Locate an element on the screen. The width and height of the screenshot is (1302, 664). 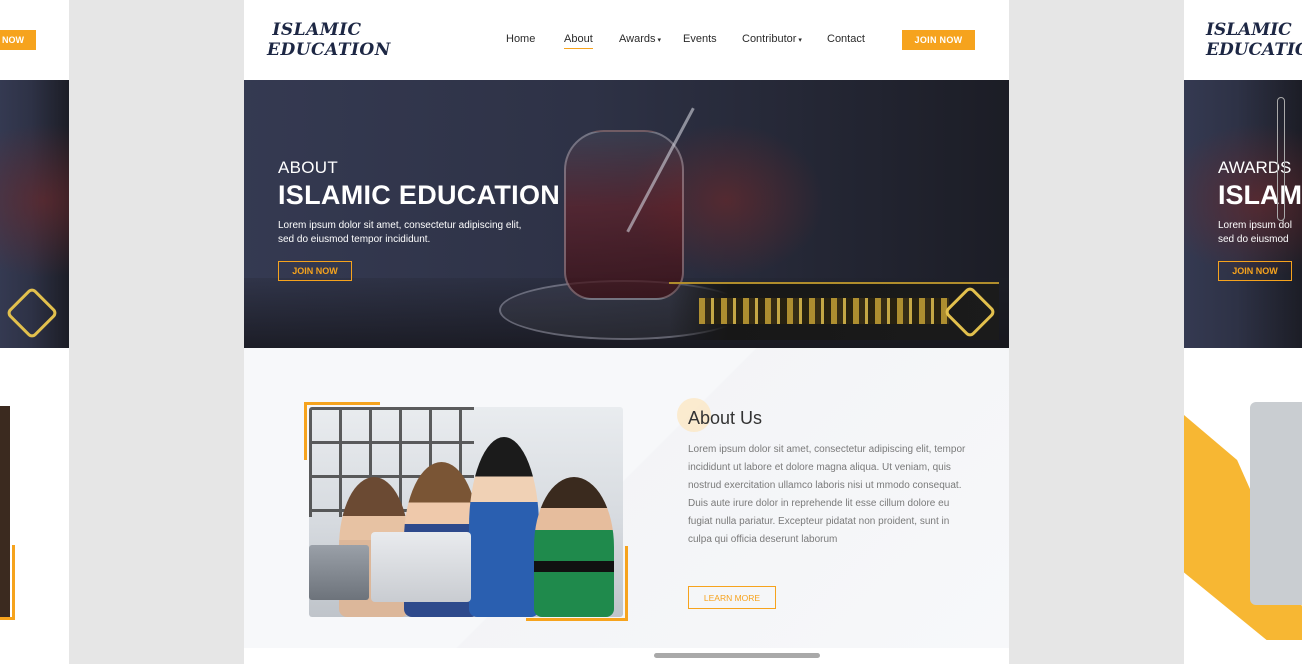
nav-awards: Awards ▾ is located at coordinates (640, 39).